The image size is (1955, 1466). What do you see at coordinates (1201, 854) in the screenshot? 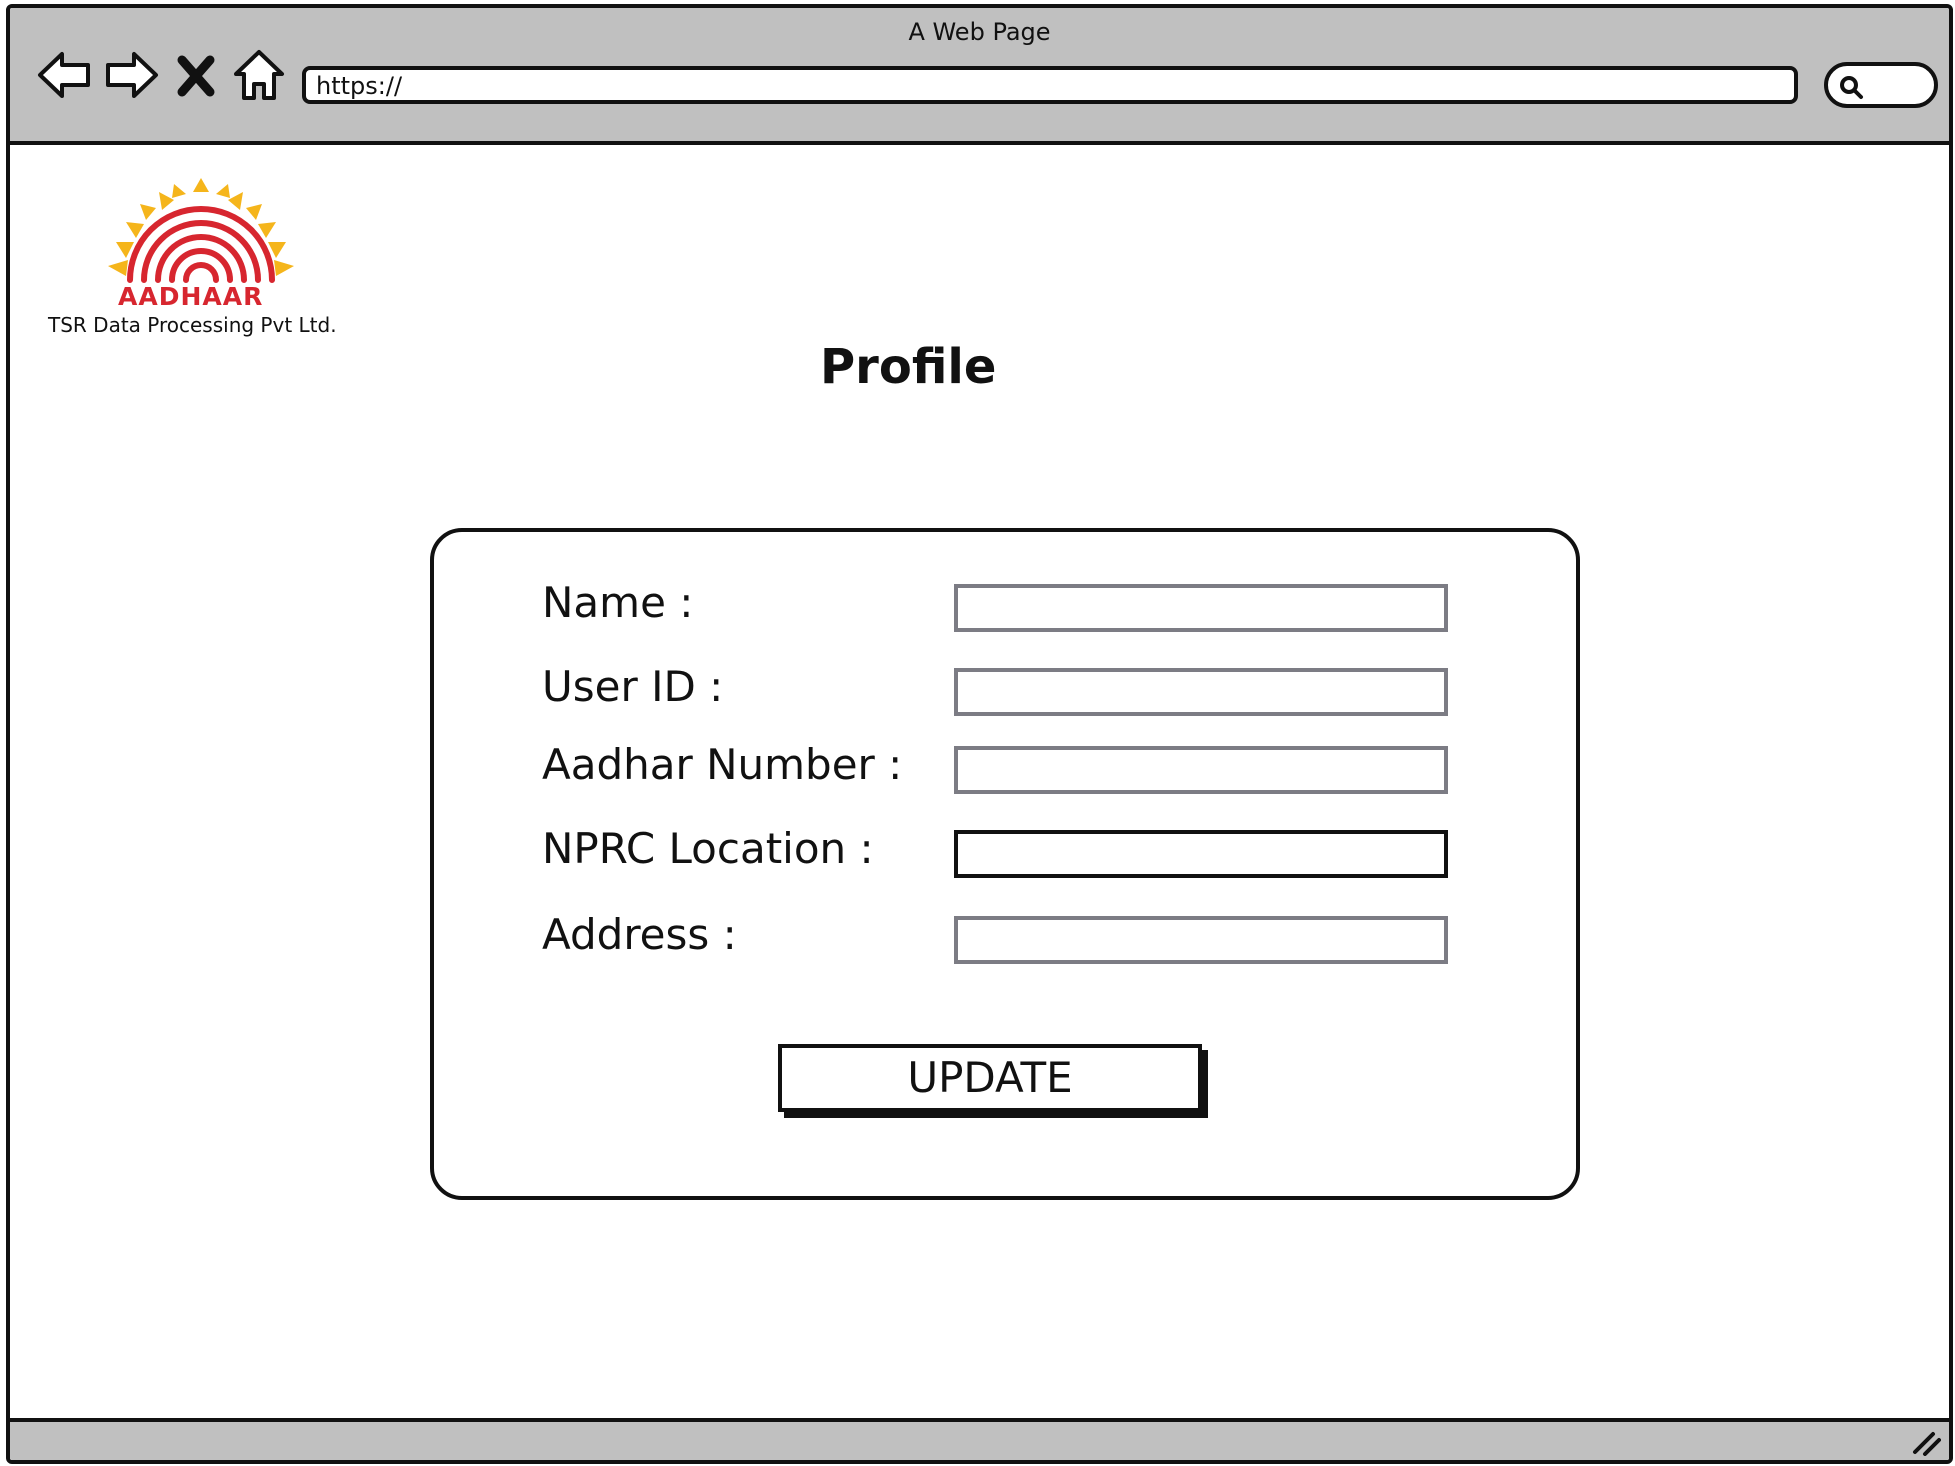
I see `nprc-location-input` at bounding box center [1201, 854].